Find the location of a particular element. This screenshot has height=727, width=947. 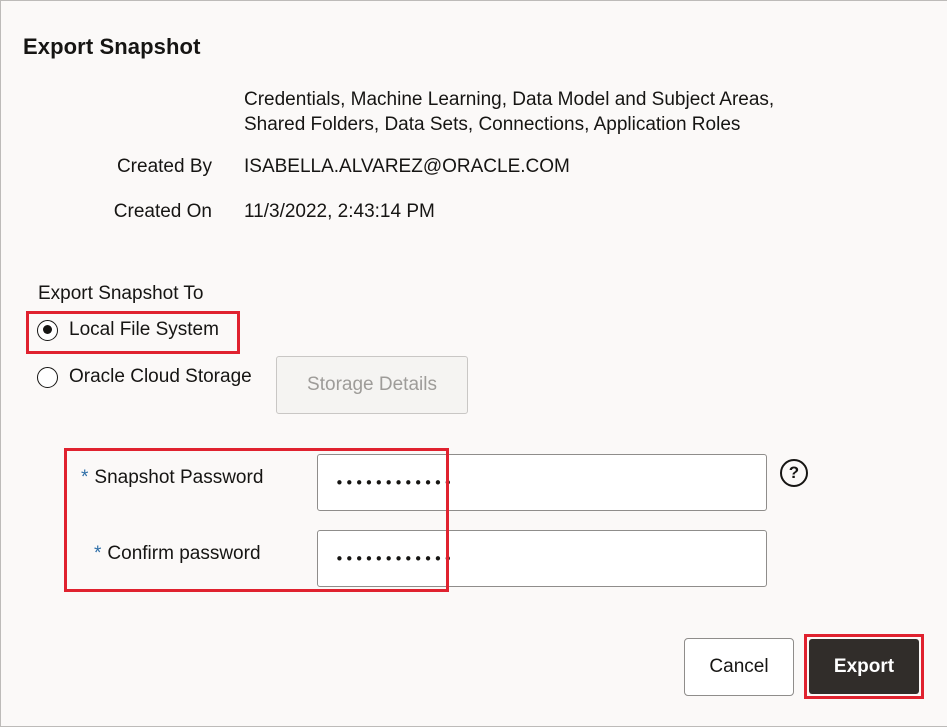

dialog-title: Export Snapshot is located at coordinates (112, 46).